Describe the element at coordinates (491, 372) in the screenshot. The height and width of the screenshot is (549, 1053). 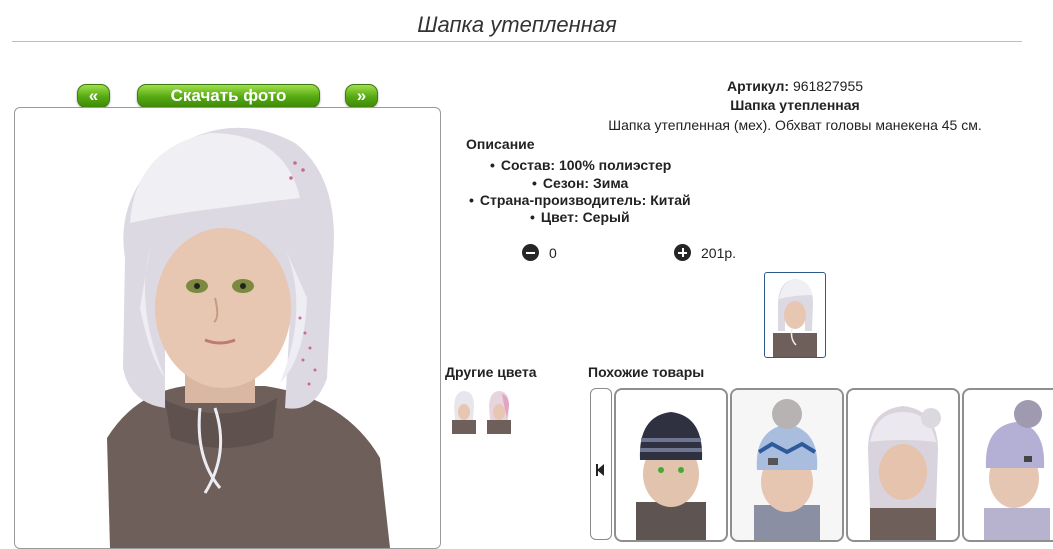
I see `other-colors-title: Другие цвета` at that location.